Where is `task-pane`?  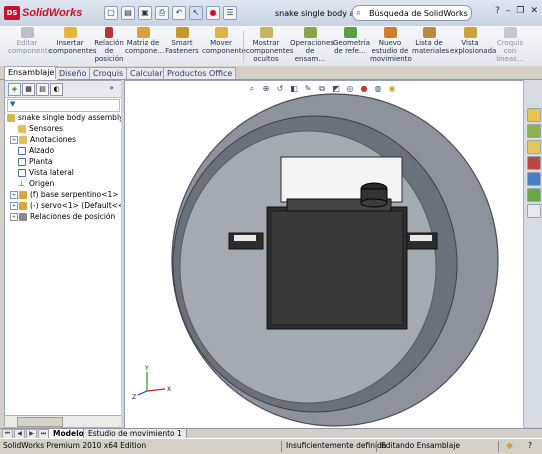
task-pane is located at coordinates (532, 253).